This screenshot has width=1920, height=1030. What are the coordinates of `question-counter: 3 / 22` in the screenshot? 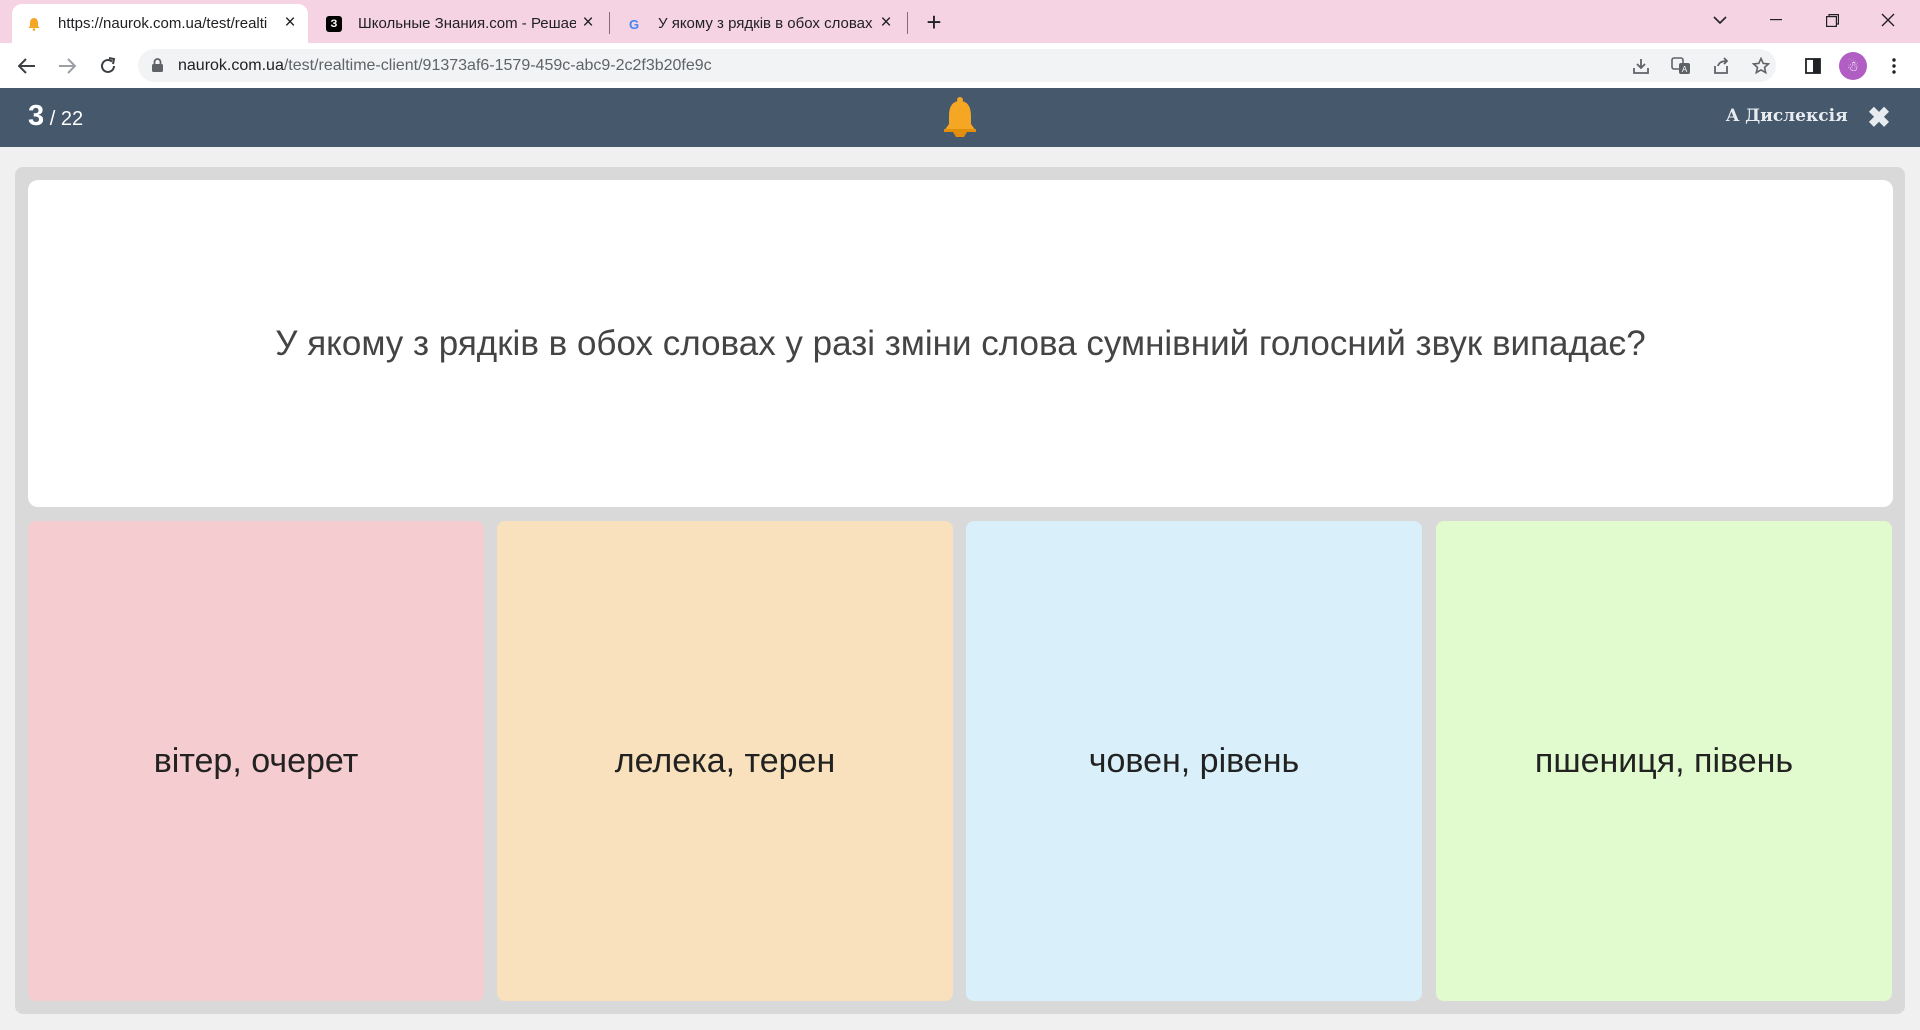 It's located at (55, 116).